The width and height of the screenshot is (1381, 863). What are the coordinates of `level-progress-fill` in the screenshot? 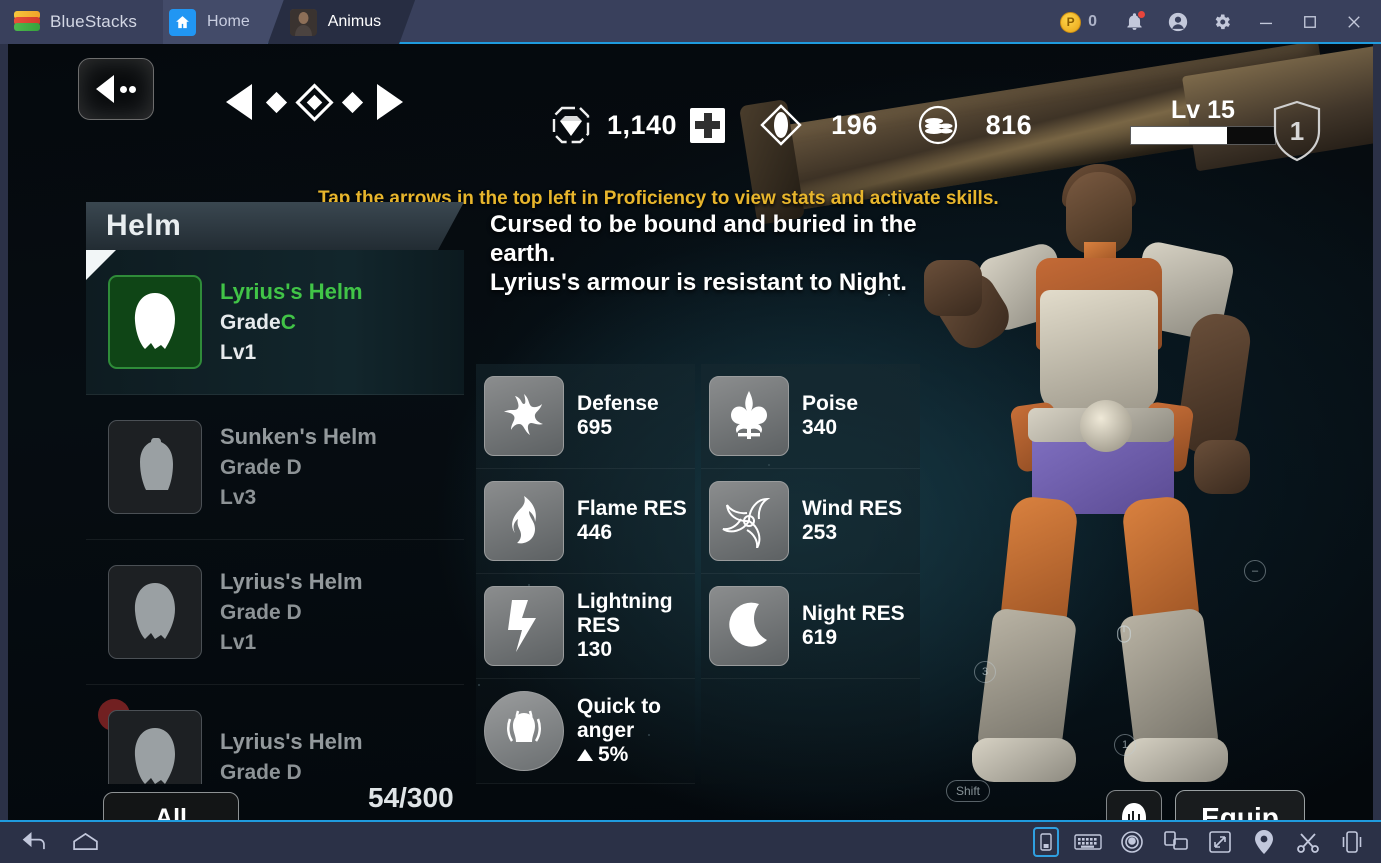 It's located at (1179, 135).